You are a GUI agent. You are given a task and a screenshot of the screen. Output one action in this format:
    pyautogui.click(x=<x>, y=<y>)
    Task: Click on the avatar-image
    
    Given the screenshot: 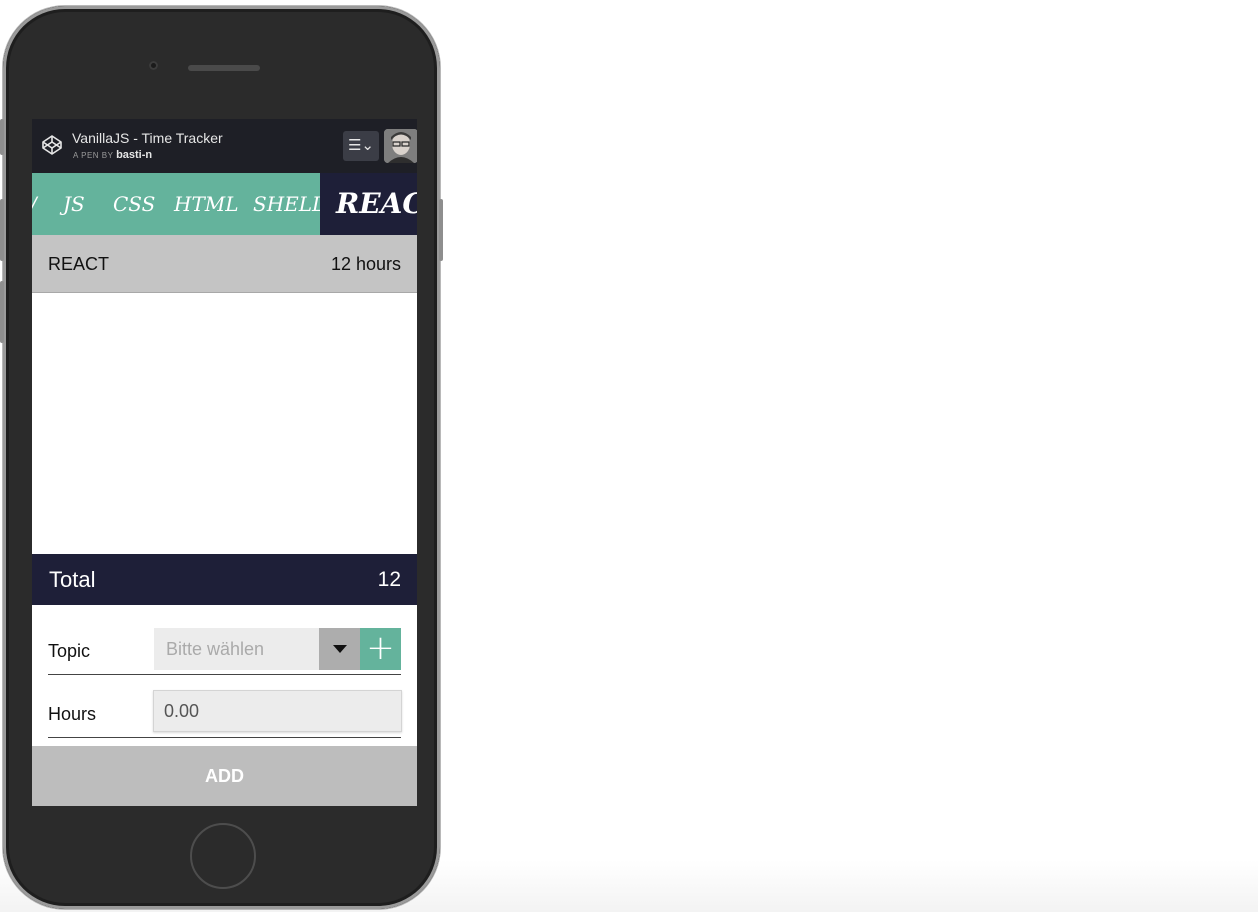 What is the action you would take?
    pyautogui.click(x=400, y=146)
    